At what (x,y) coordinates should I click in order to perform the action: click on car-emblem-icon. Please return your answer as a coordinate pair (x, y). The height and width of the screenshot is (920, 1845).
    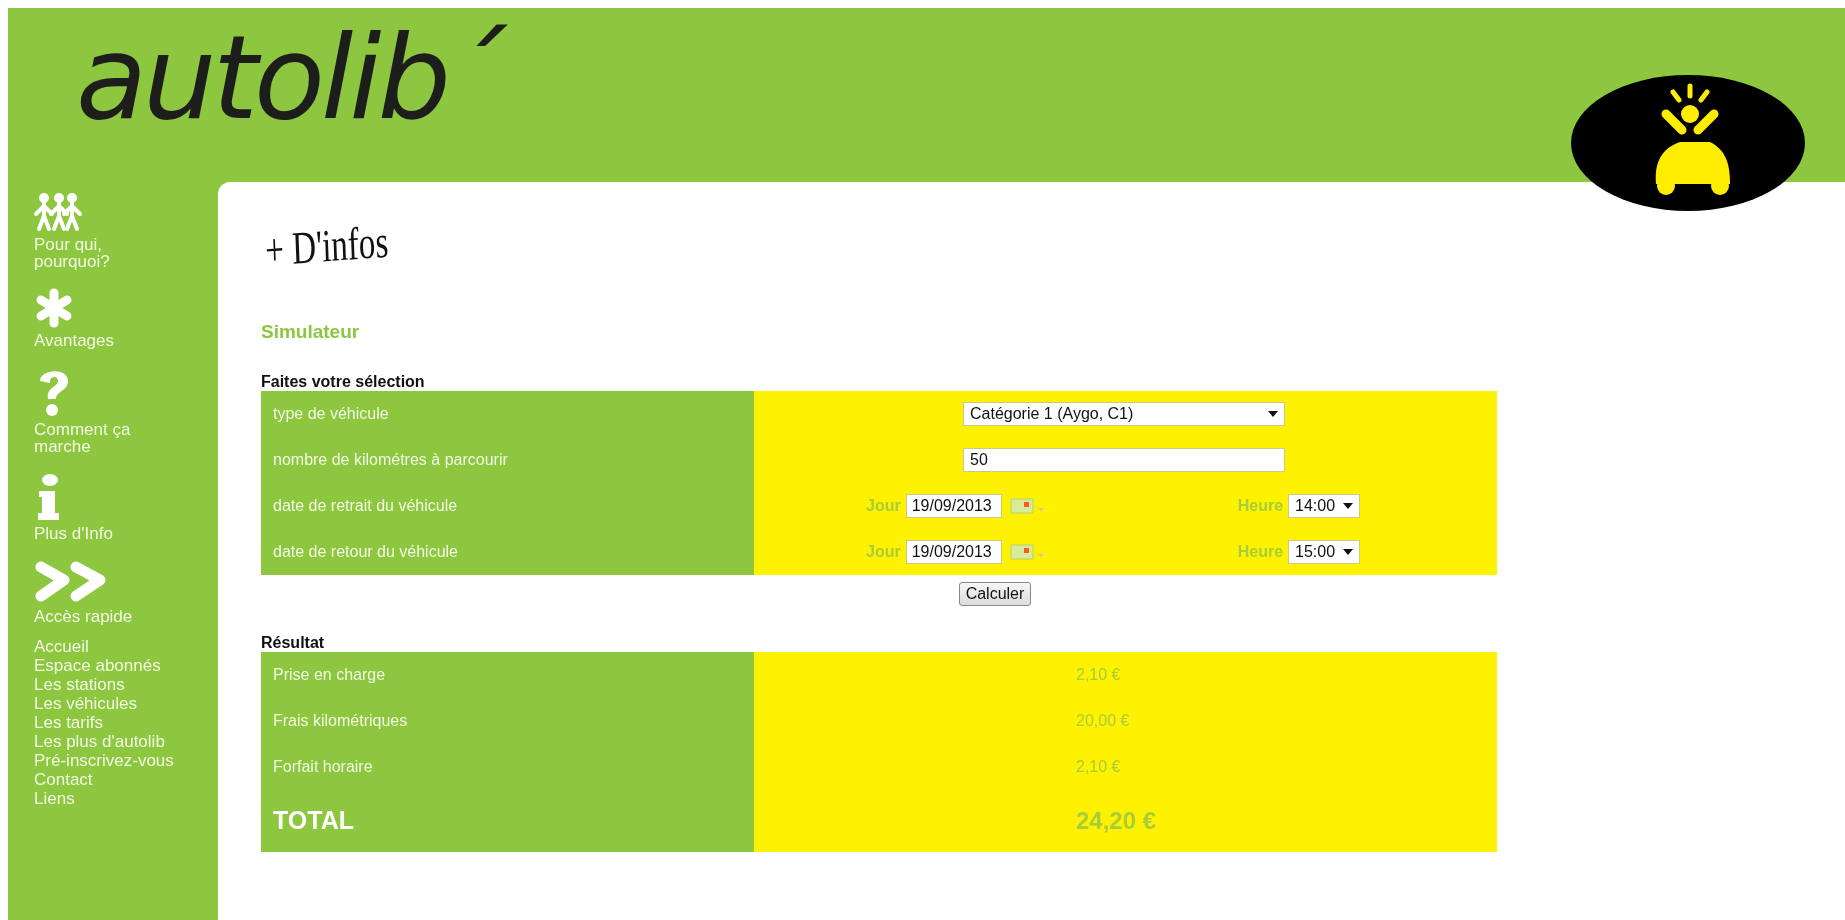
    Looking at the image, I should click on (1688, 143).